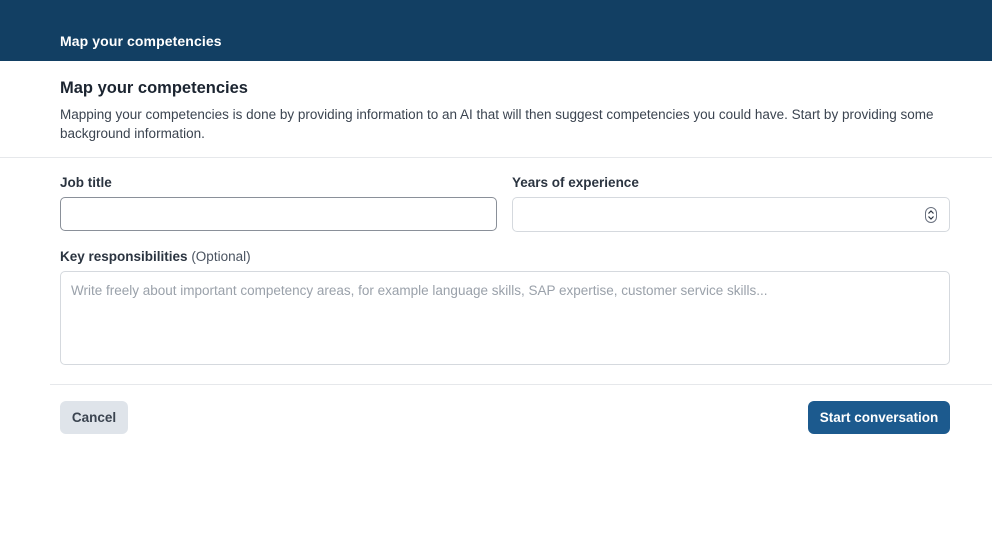 This screenshot has width=992, height=536. Describe the element at coordinates (575, 182) in the screenshot. I see `years-experience-label: Years of experience` at that location.